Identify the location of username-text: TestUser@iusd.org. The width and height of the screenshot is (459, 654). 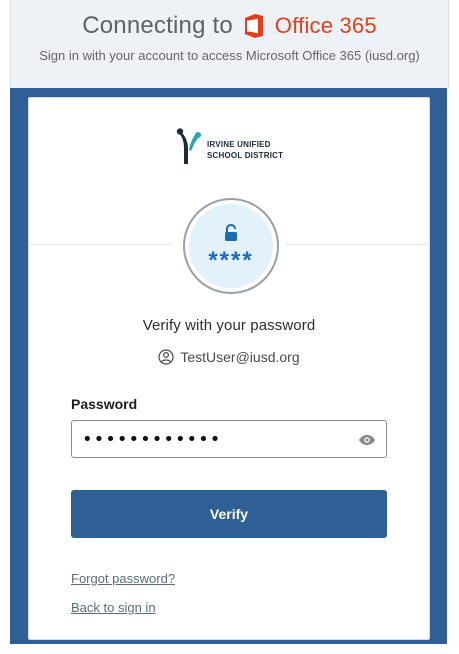
(240, 357).